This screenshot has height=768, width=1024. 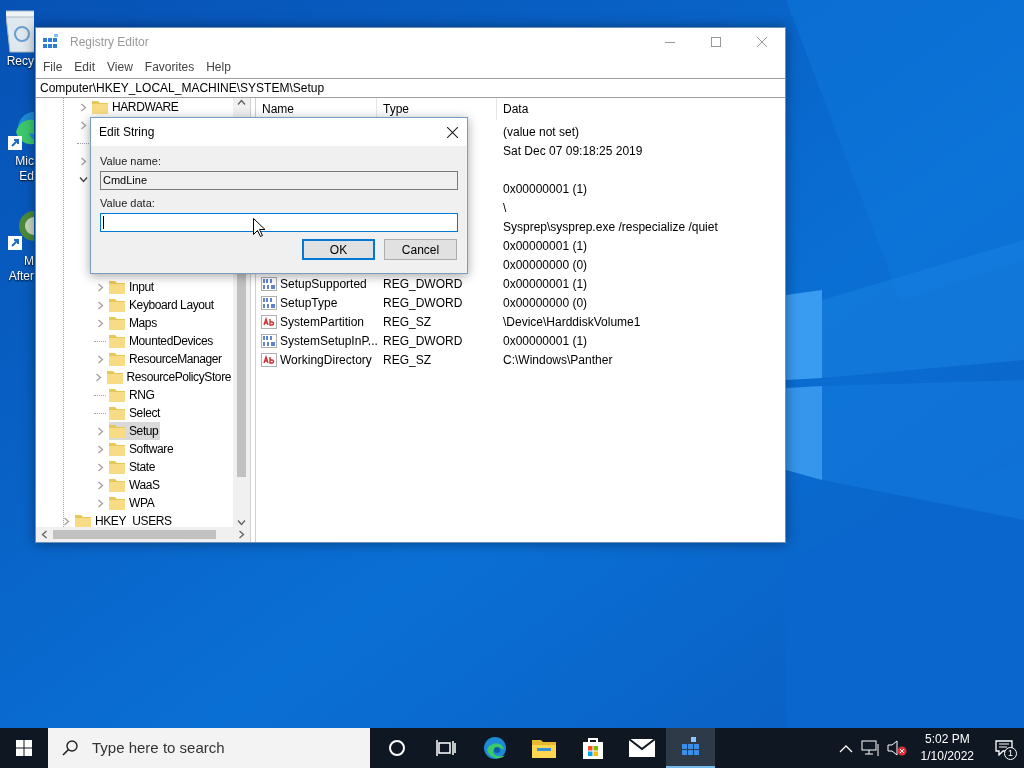 I want to click on menu-item: File, so click(x=53, y=67).